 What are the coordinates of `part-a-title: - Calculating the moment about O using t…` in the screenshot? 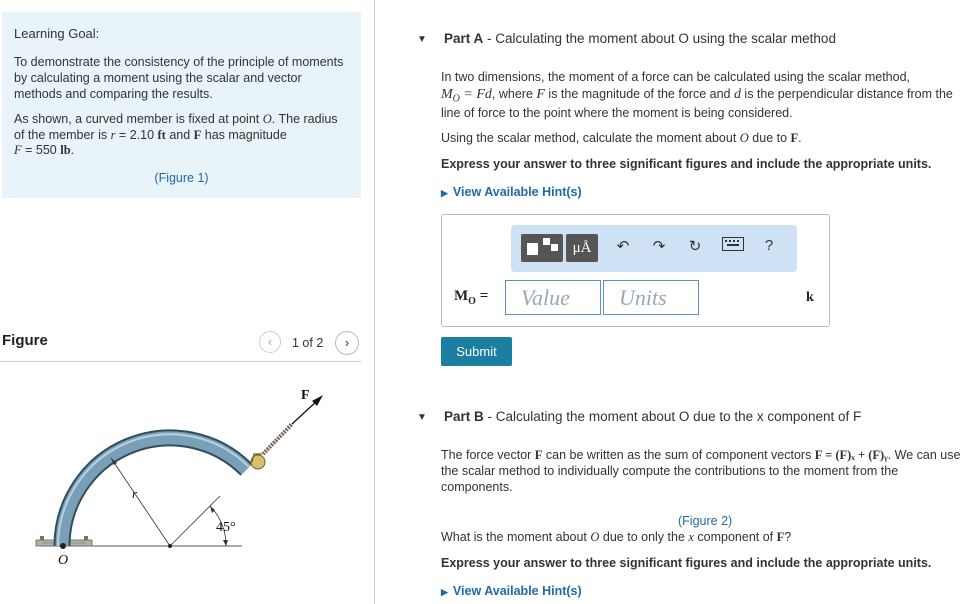 It's located at (659, 38).